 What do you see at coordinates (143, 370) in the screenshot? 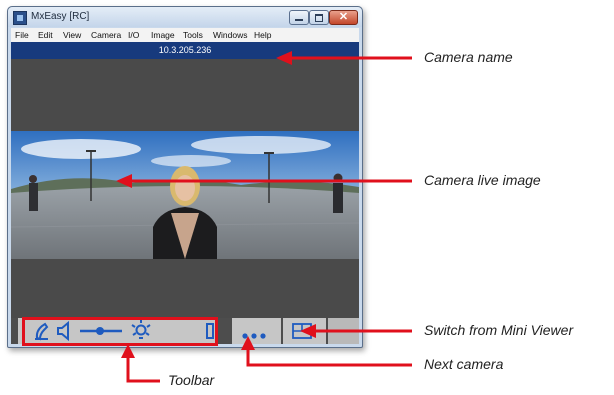
I see `toolbar-arrow` at bounding box center [143, 370].